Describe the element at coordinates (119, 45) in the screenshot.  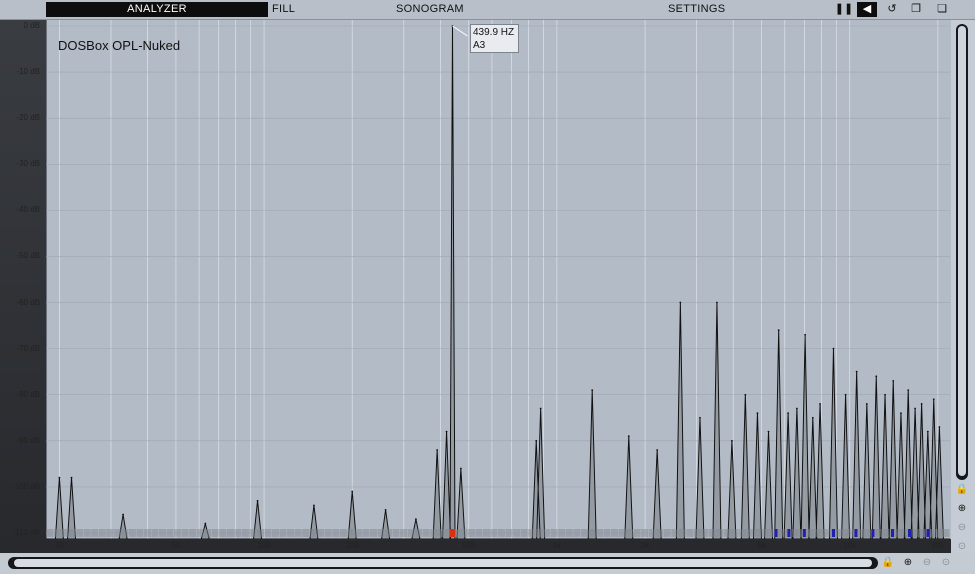
I see `plot-label: DOSBox OPL-Nuked` at that location.